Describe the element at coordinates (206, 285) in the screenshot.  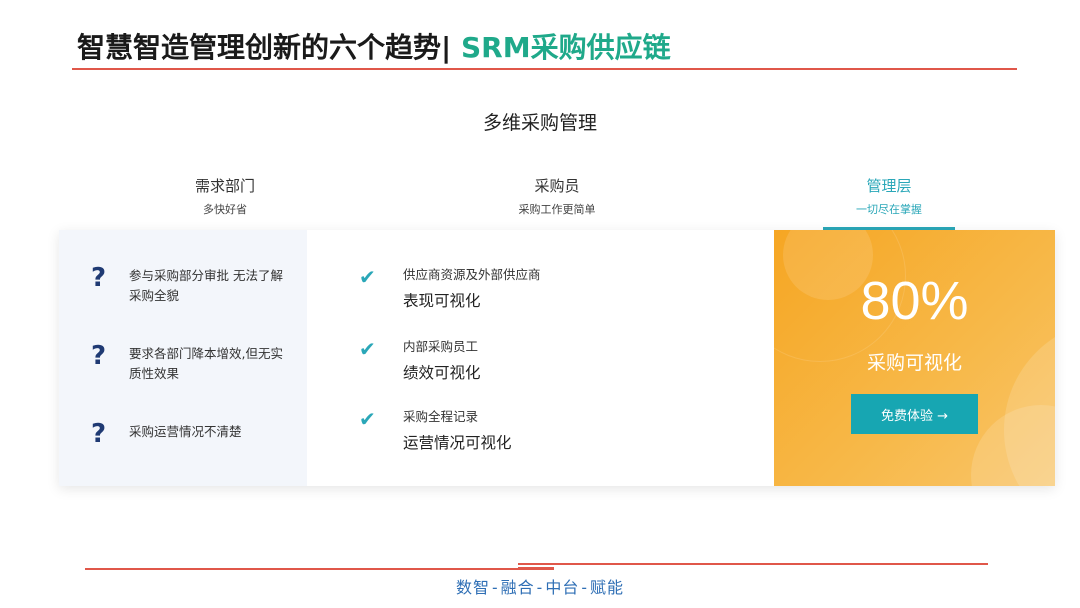
I see `pain-point-text: 参与采购部分审批 无法了解采购全貌` at that location.